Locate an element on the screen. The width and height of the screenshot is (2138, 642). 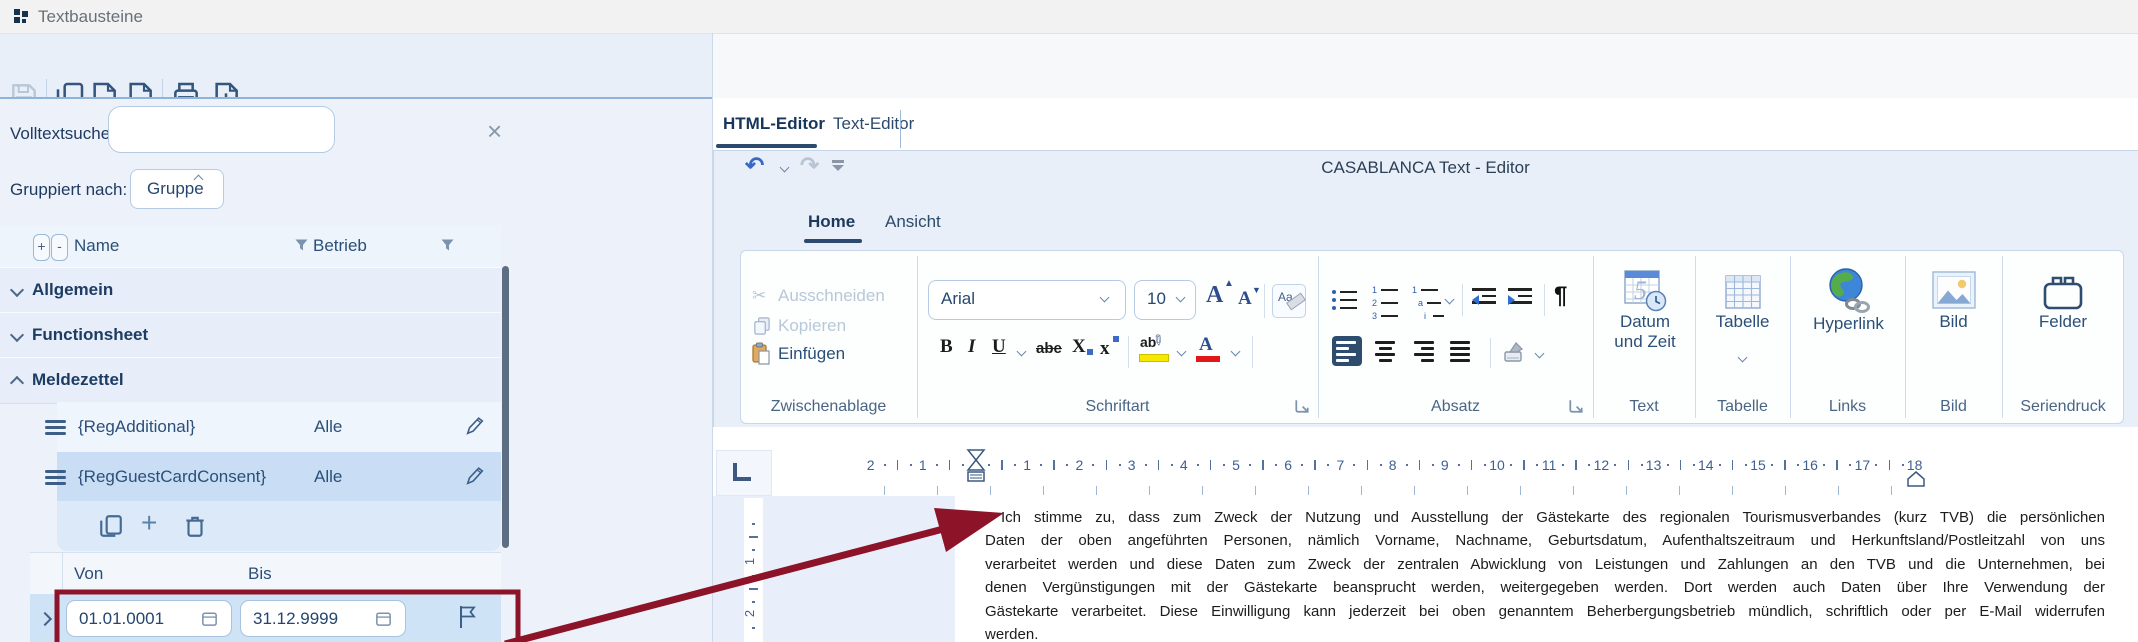
list-scrollbar is located at coordinates (505, 407).